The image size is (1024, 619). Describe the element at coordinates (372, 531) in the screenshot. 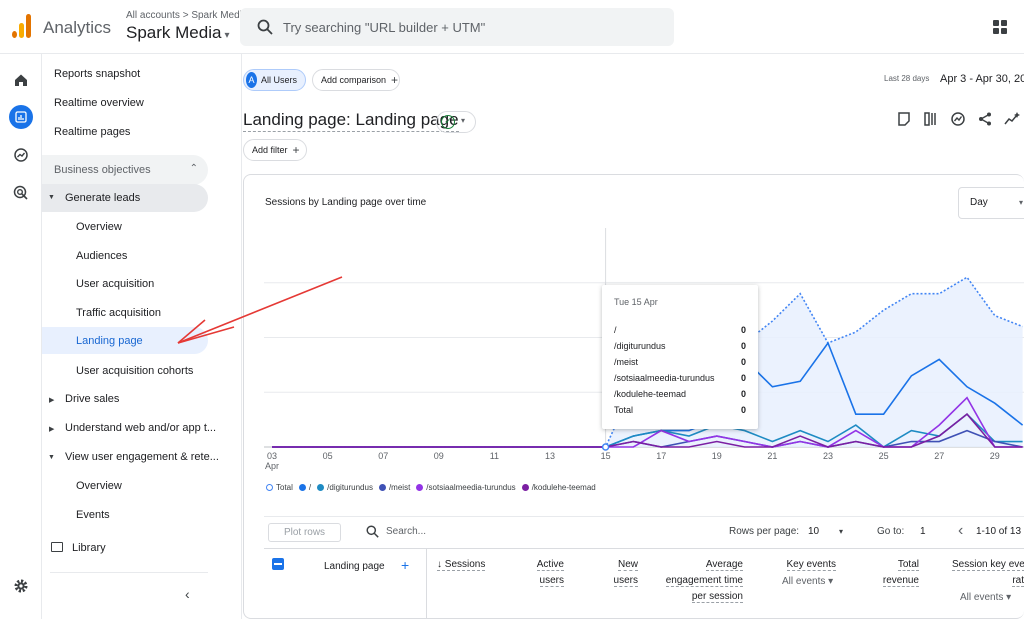

I see `search-icon` at that location.